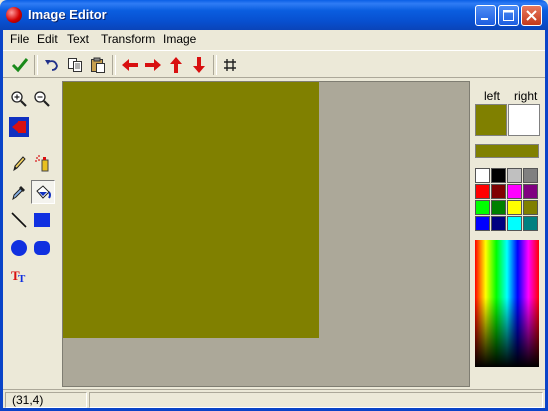 The height and width of the screenshot is (411, 548). Describe the element at coordinates (67, 14) in the screenshot. I see `window-title: Image Editor` at that location.